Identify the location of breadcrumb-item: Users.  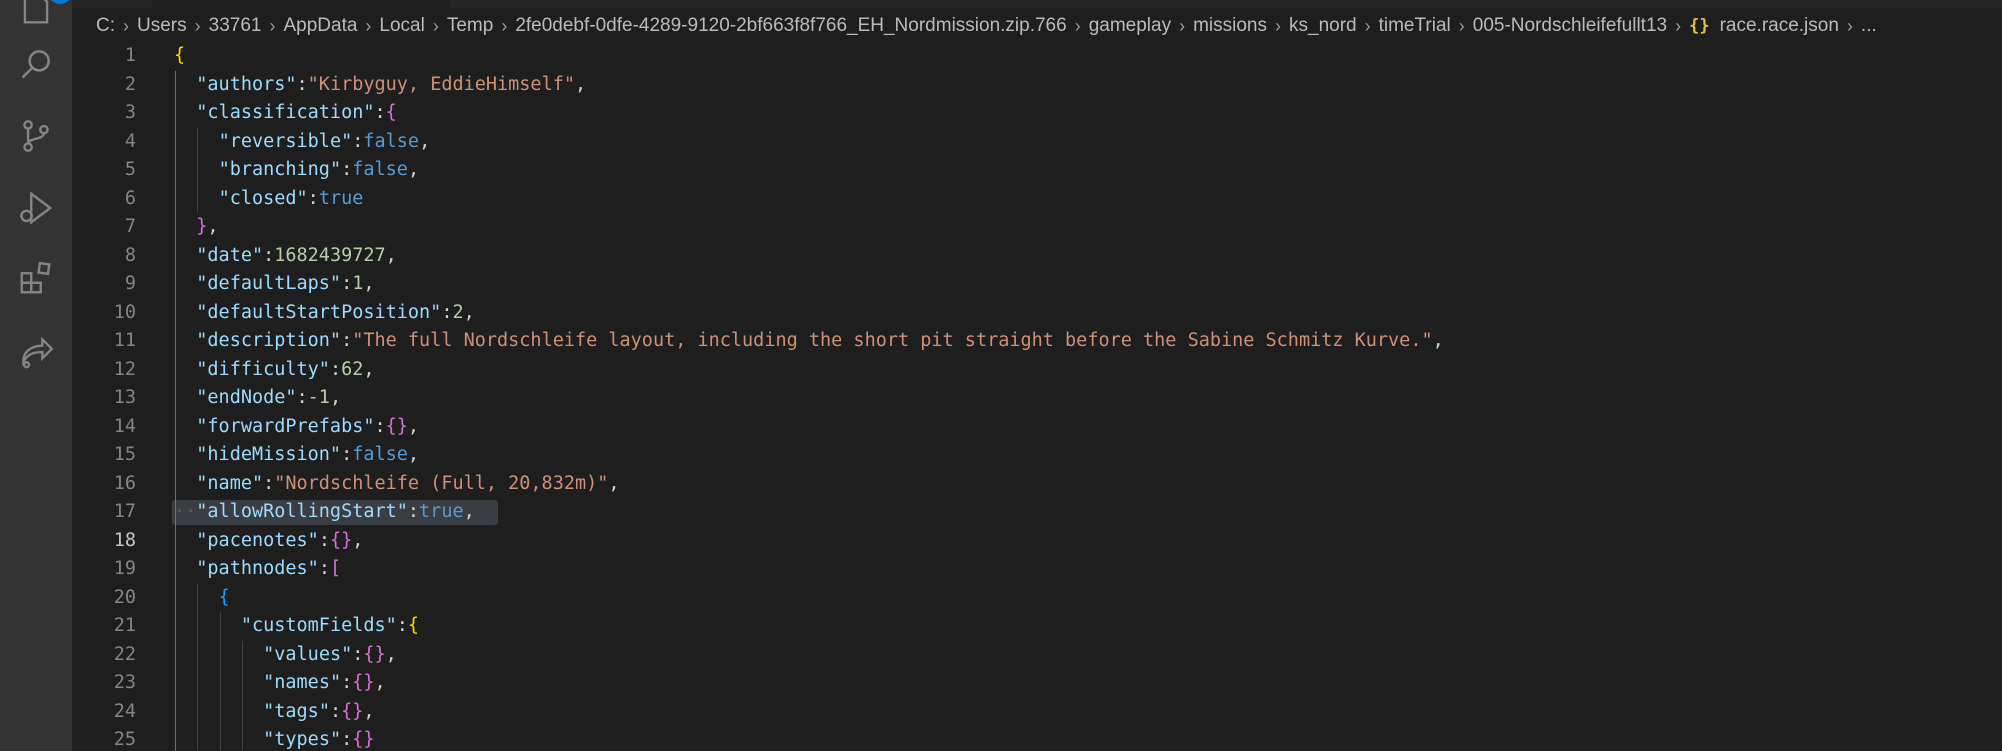
(162, 26).